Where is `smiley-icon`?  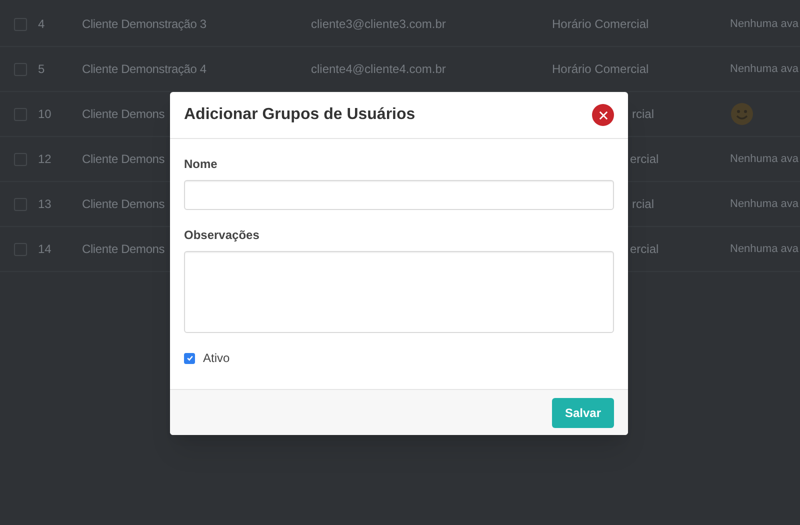
smiley-icon is located at coordinates (742, 114).